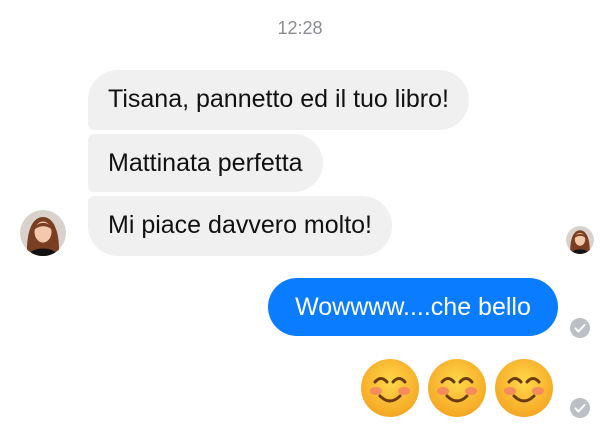 This screenshot has height=433, width=600. Describe the element at coordinates (205, 163) in the screenshot. I see `incoming-message-bubble: Mattinata perfetta` at that location.